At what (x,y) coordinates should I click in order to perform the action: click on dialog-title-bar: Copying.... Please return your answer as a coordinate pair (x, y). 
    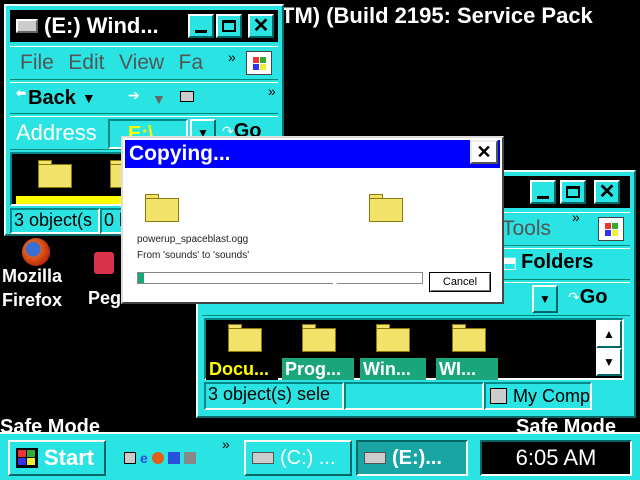
    Looking at the image, I should click on (312, 154).